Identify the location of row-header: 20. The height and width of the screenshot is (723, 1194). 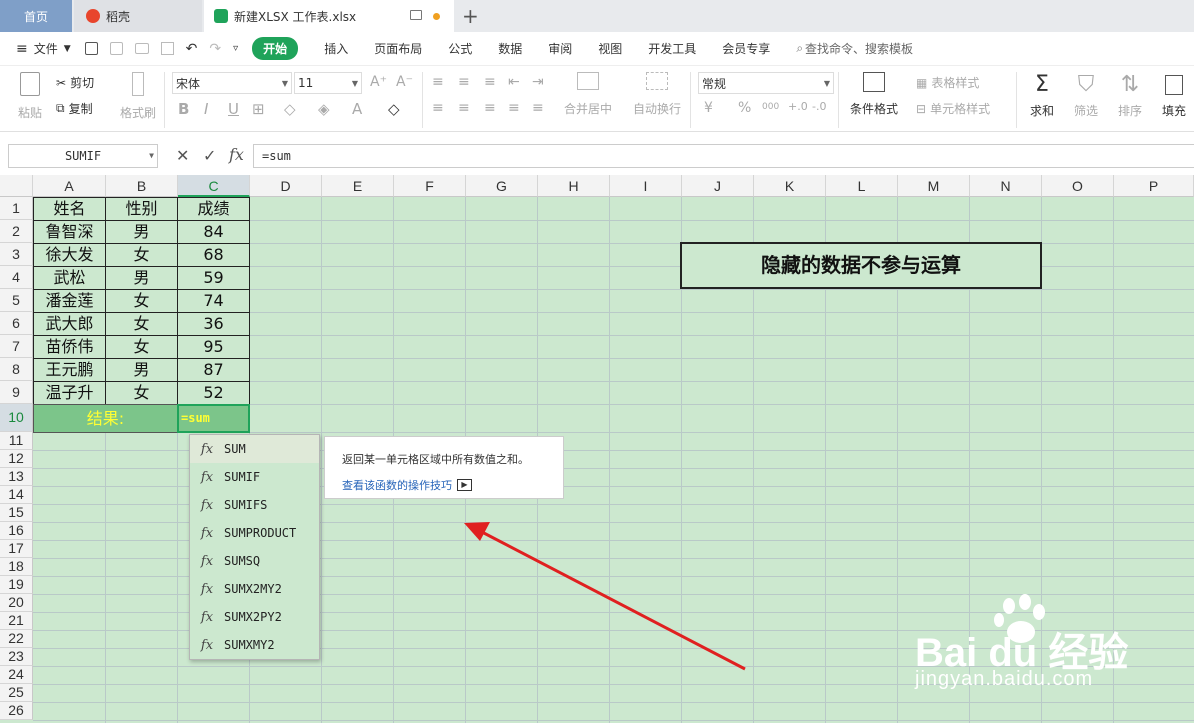
(16, 603).